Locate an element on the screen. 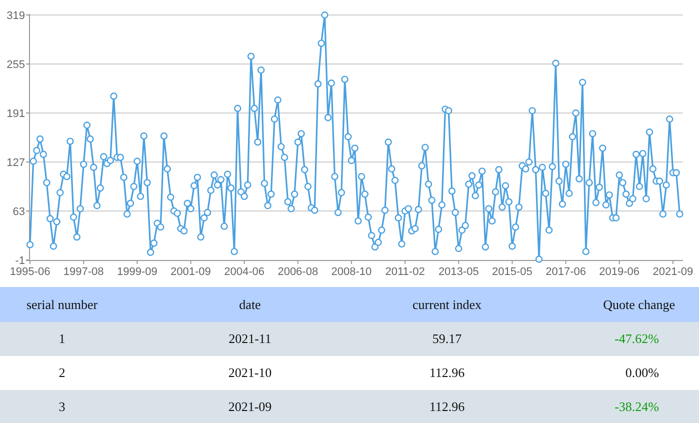 The width and height of the screenshot is (699, 423). axis-label: 2017-06 is located at coordinates (566, 272).